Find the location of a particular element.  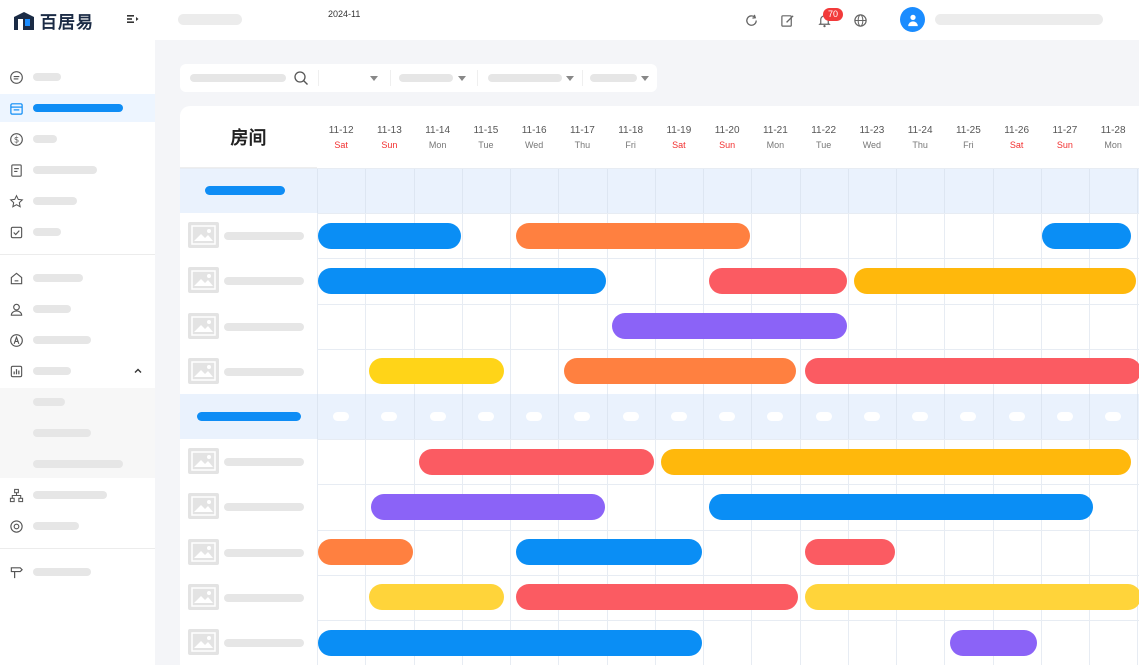

sidebar-item-reports is located at coordinates (77, 371).